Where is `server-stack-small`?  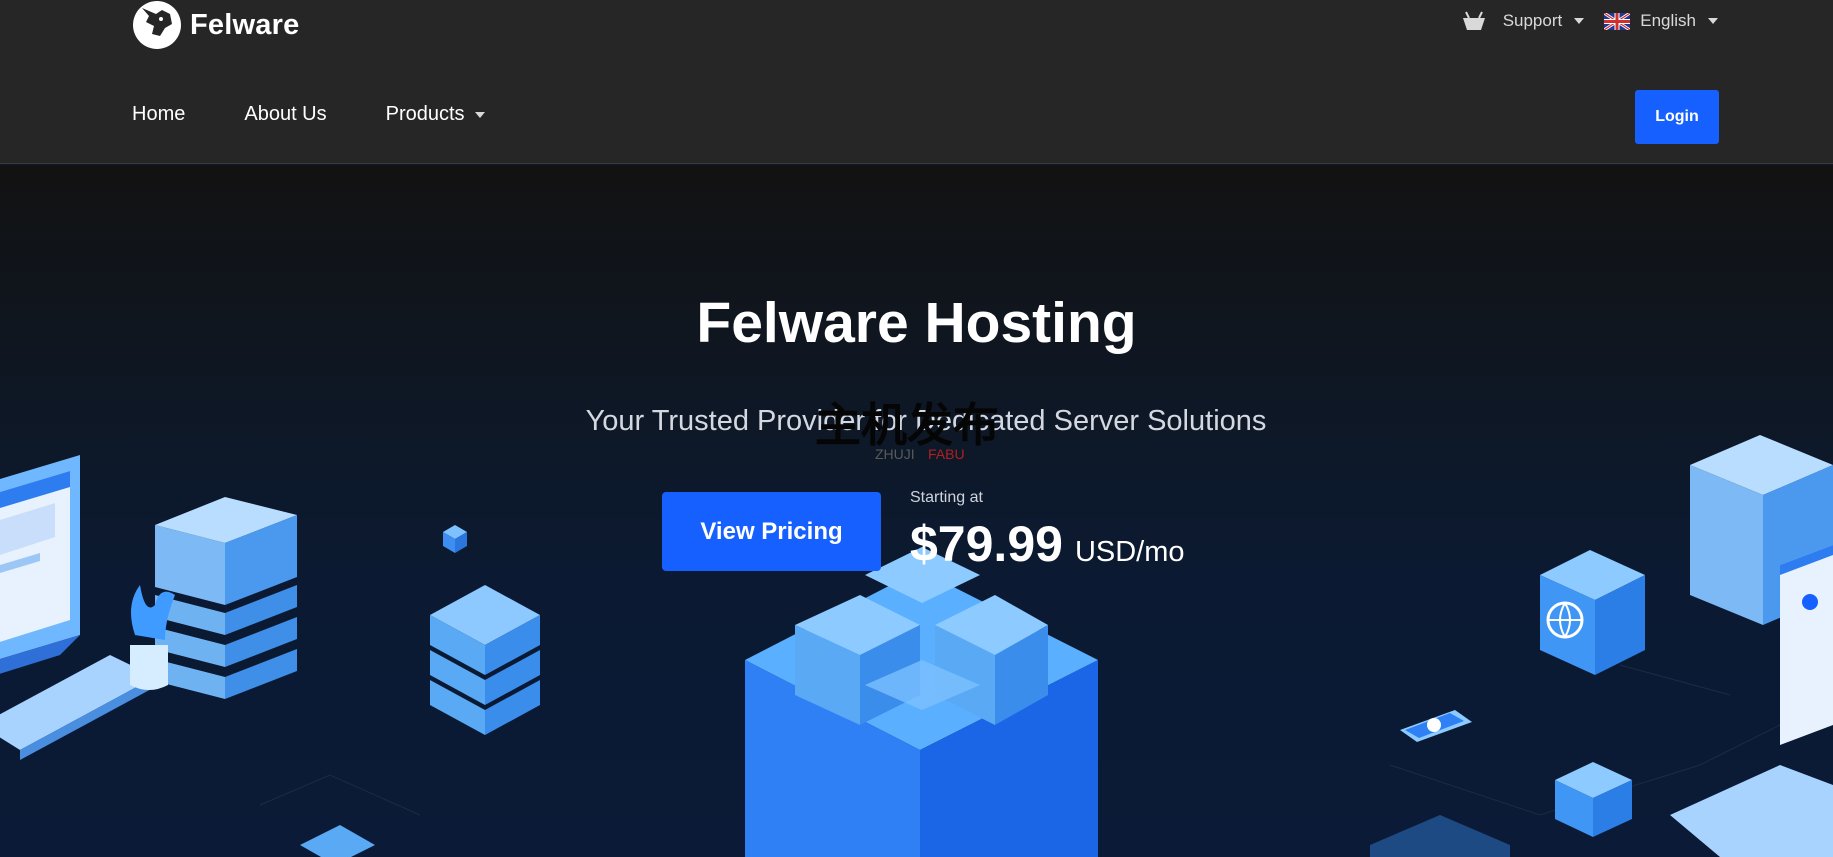 server-stack-small is located at coordinates (485, 630).